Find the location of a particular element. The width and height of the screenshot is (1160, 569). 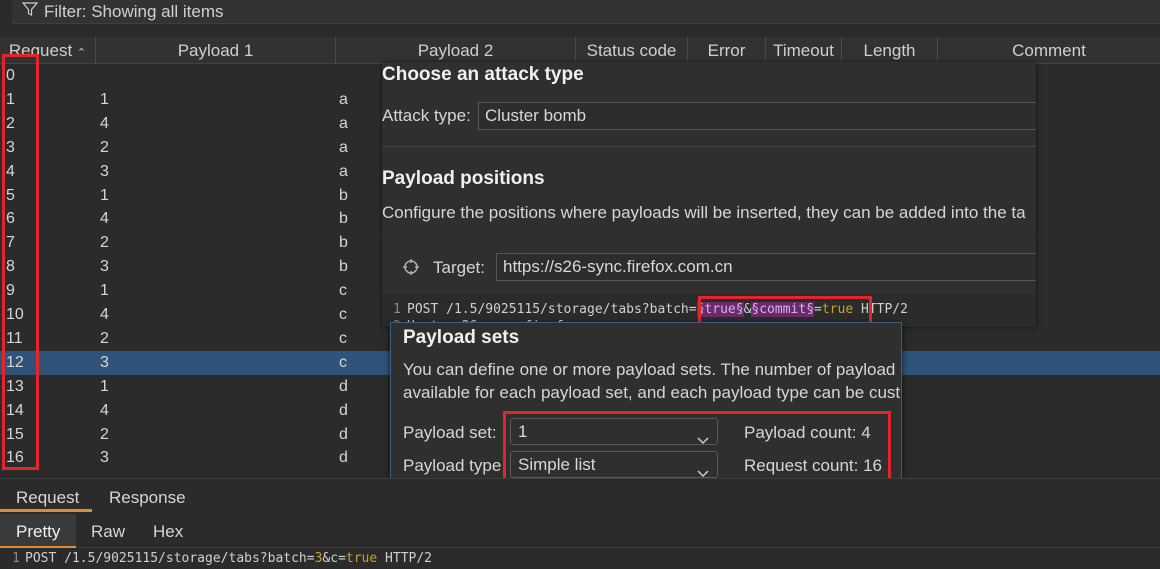

col-header-payload2-label: Payload 2 is located at coordinates (455, 50).